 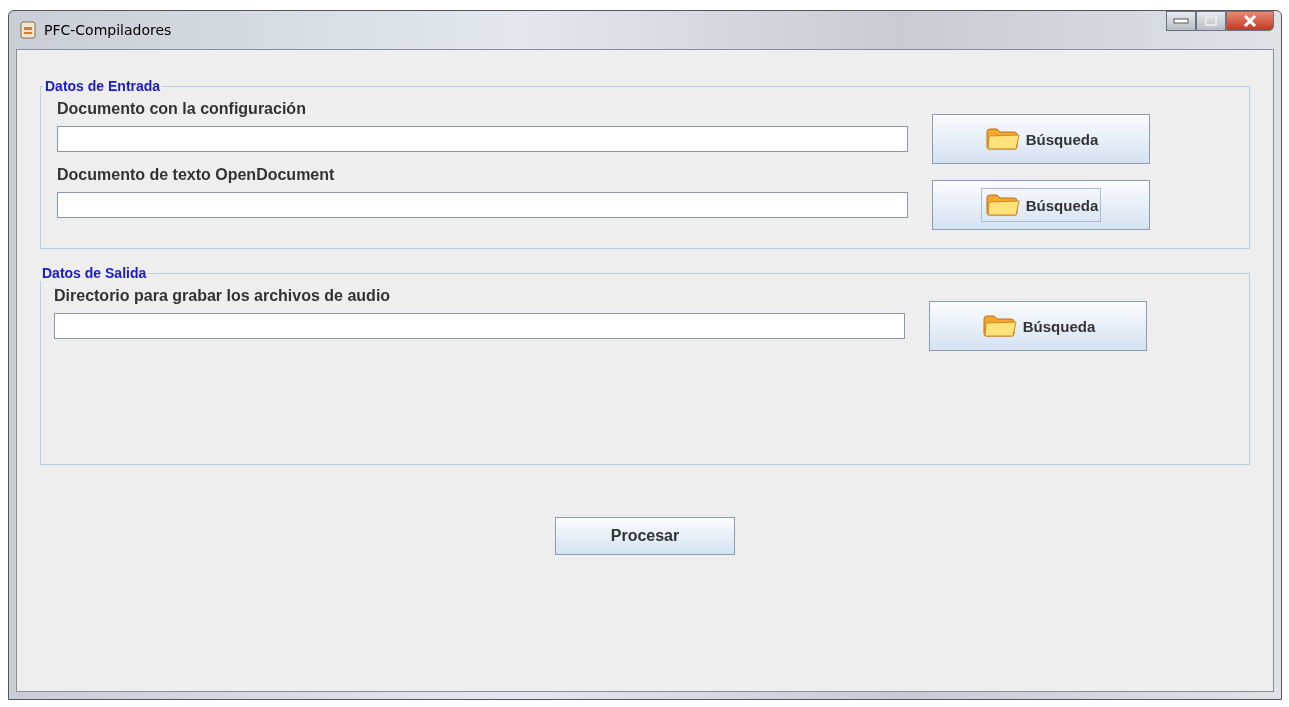 What do you see at coordinates (223, 296) in the screenshot?
I see `field-label: Directorio para grabar los archivos de audio` at bounding box center [223, 296].